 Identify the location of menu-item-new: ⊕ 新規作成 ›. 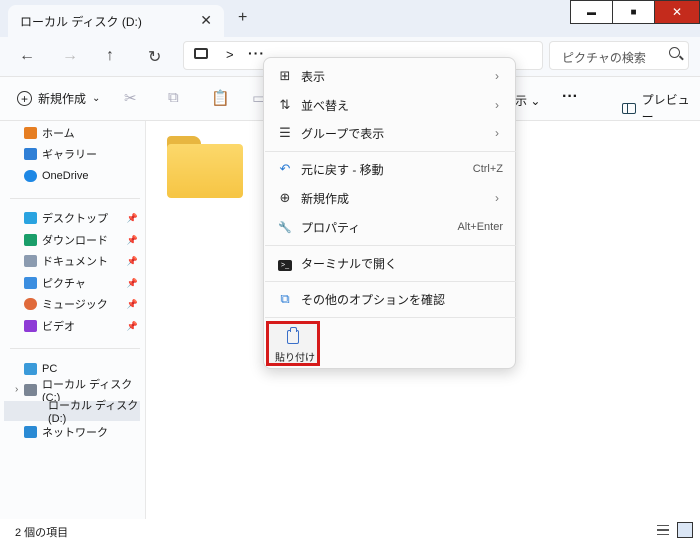
(390, 198).